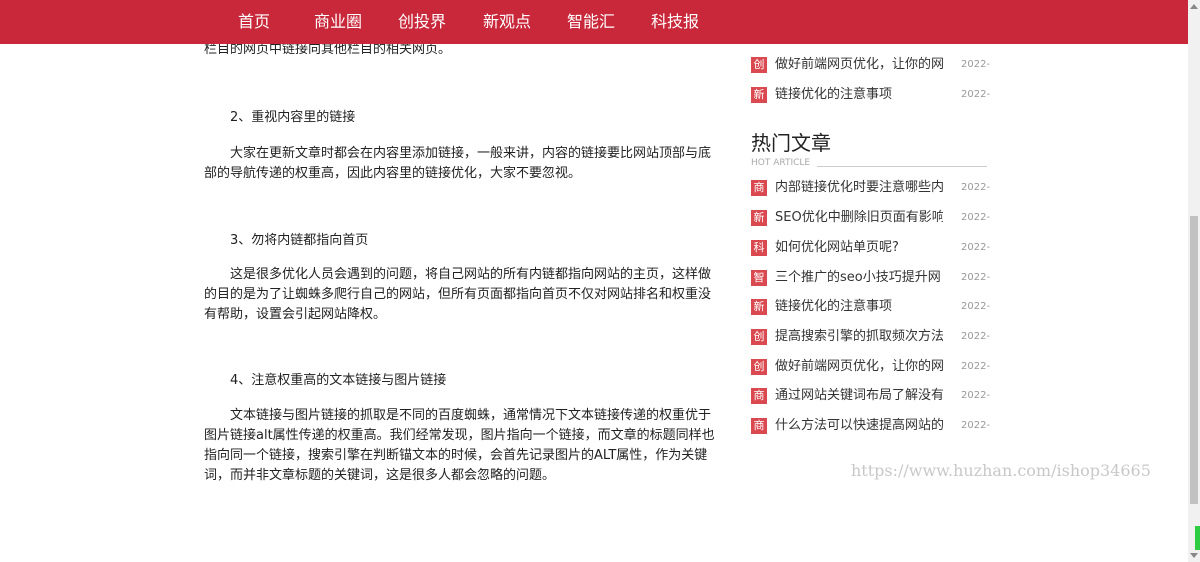  I want to click on article-link-title: 什么方法可以快速提高网站的, so click(859, 426).